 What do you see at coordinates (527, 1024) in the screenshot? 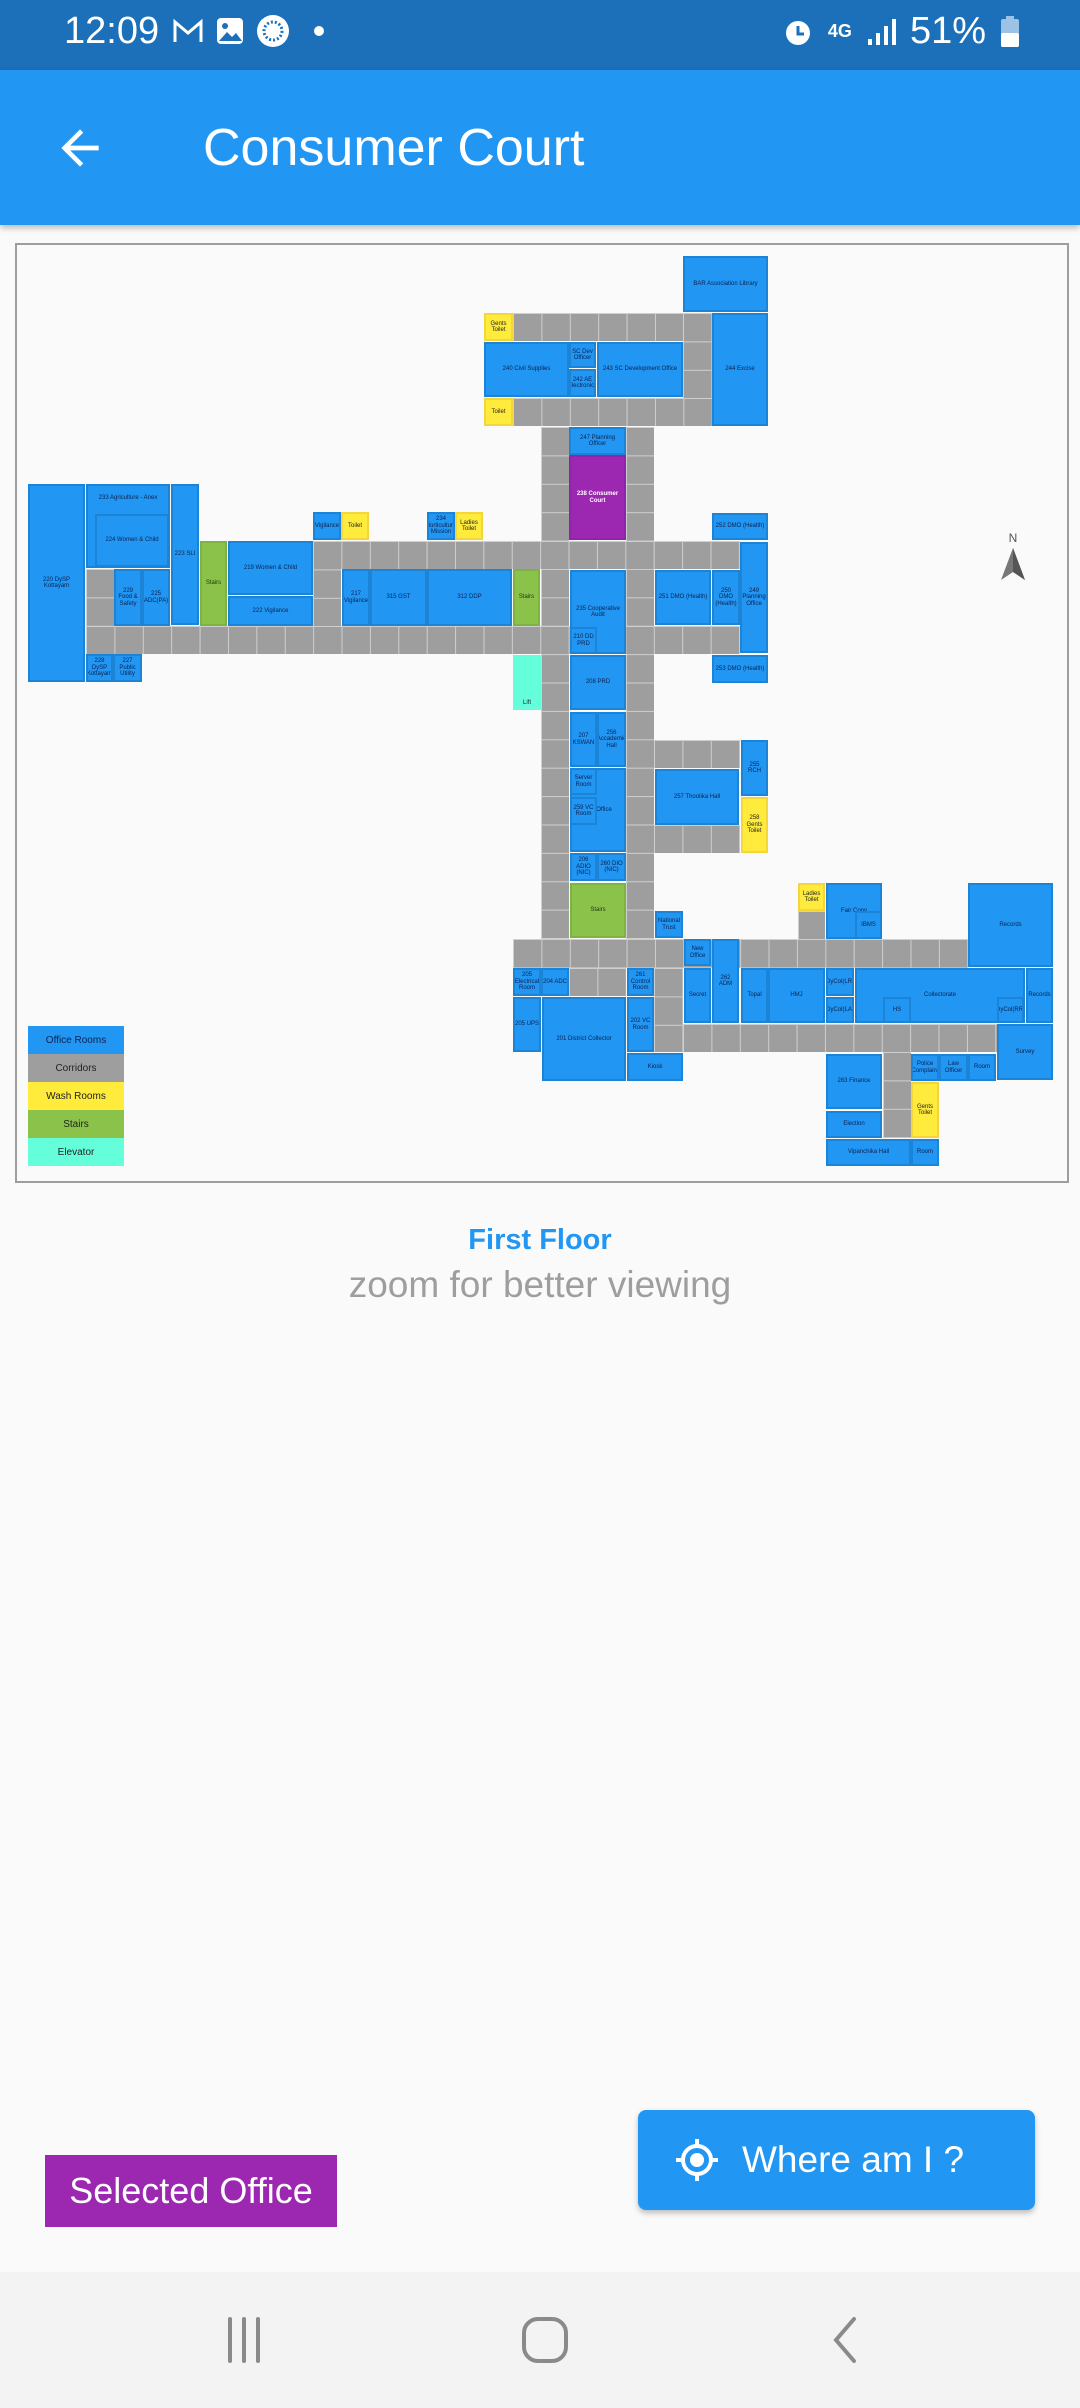
I see `room-205-ups: 205 UPS` at bounding box center [527, 1024].